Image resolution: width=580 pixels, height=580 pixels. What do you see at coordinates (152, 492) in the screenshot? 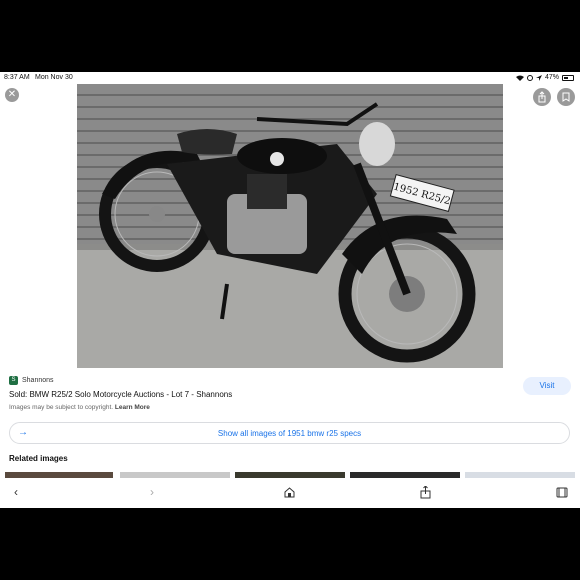
I see `forward-icon: ›` at bounding box center [152, 492].